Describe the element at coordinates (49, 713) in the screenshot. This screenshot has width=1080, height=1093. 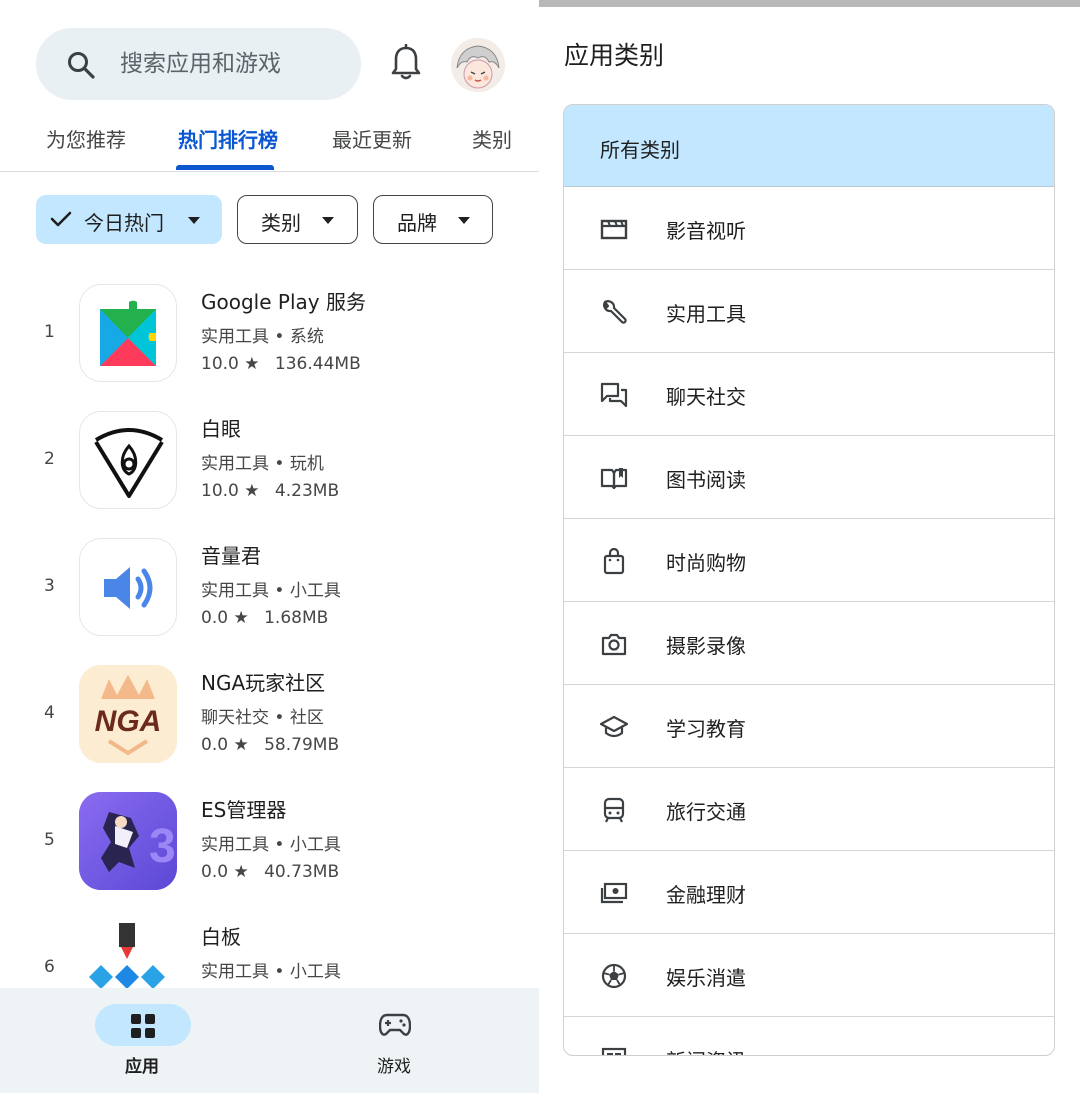
I see `app-rank: 4` at that location.